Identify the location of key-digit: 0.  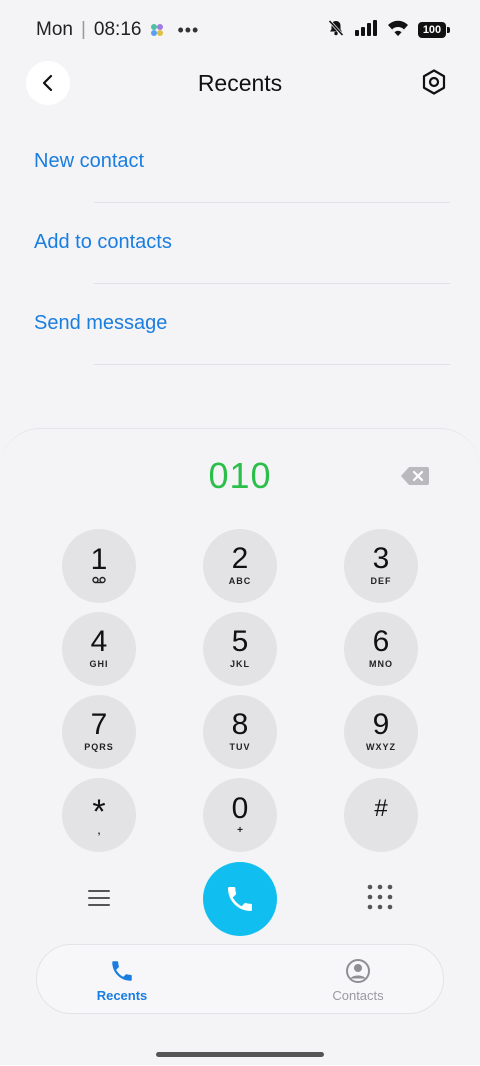
(240, 808).